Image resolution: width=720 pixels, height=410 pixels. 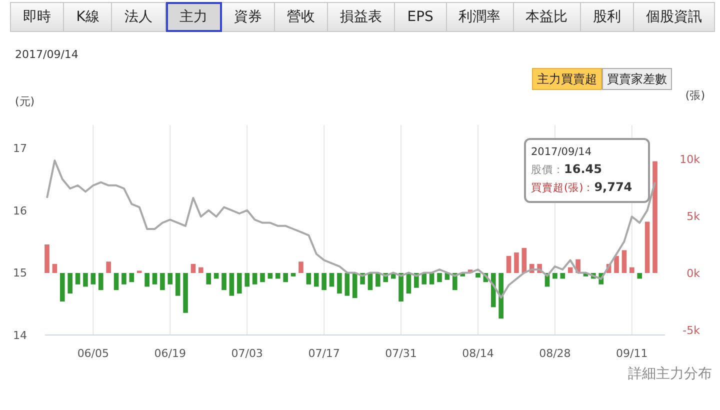 I want to click on tab: 個股資訊, so click(x=675, y=17).